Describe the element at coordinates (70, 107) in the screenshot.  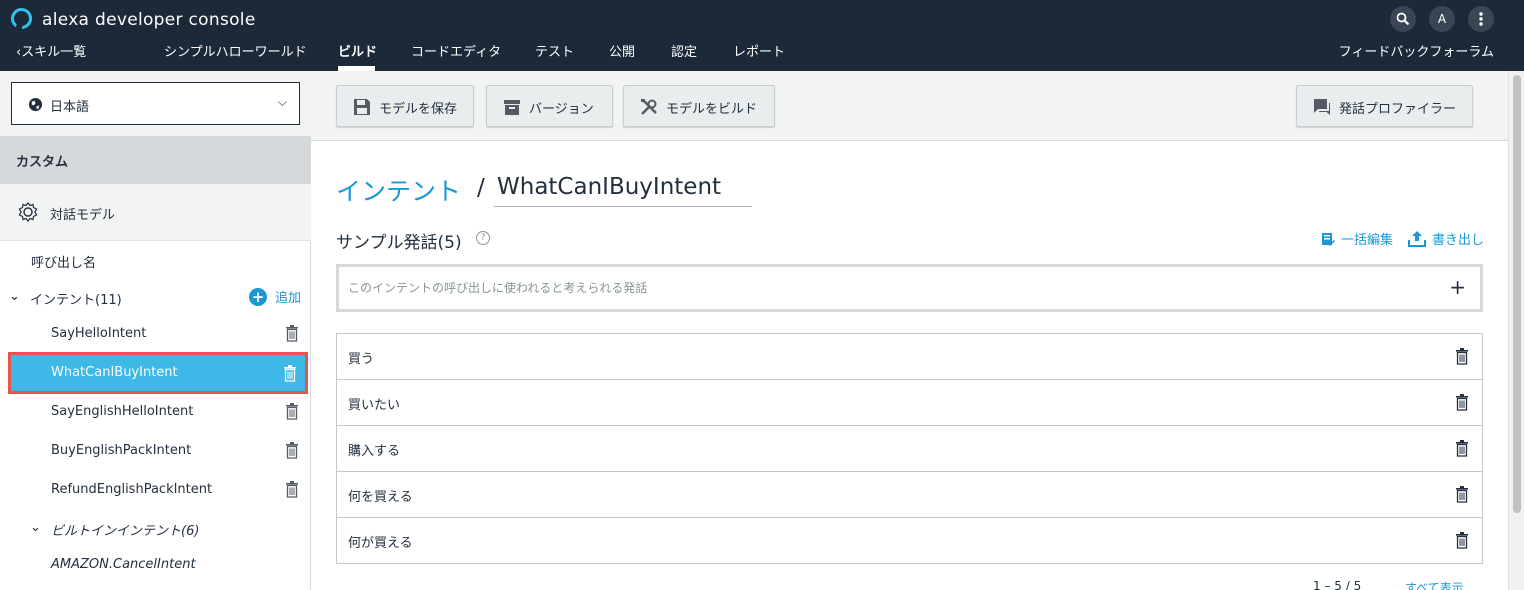
I see `locale-value: 日本語` at that location.